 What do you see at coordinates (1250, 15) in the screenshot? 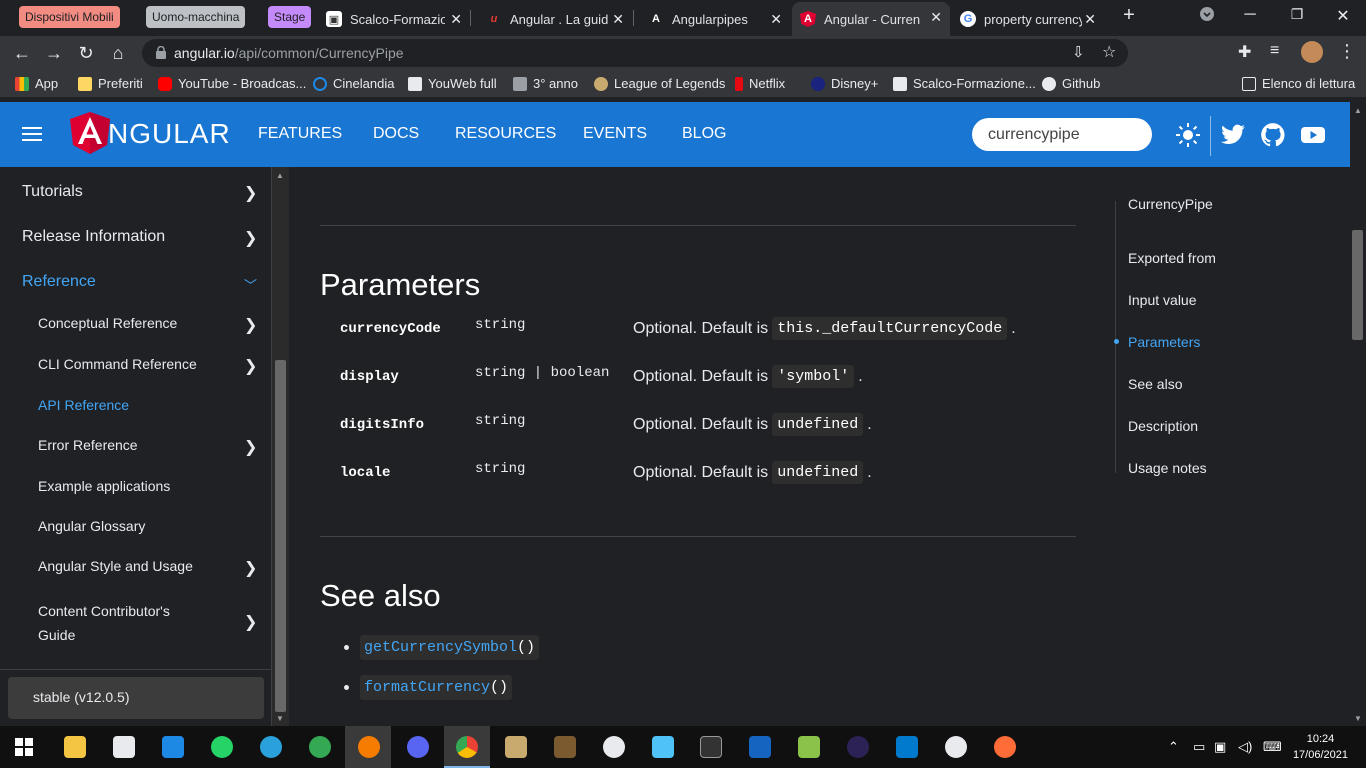
I see `minimize-icon: ─` at bounding box center [1250, 15].